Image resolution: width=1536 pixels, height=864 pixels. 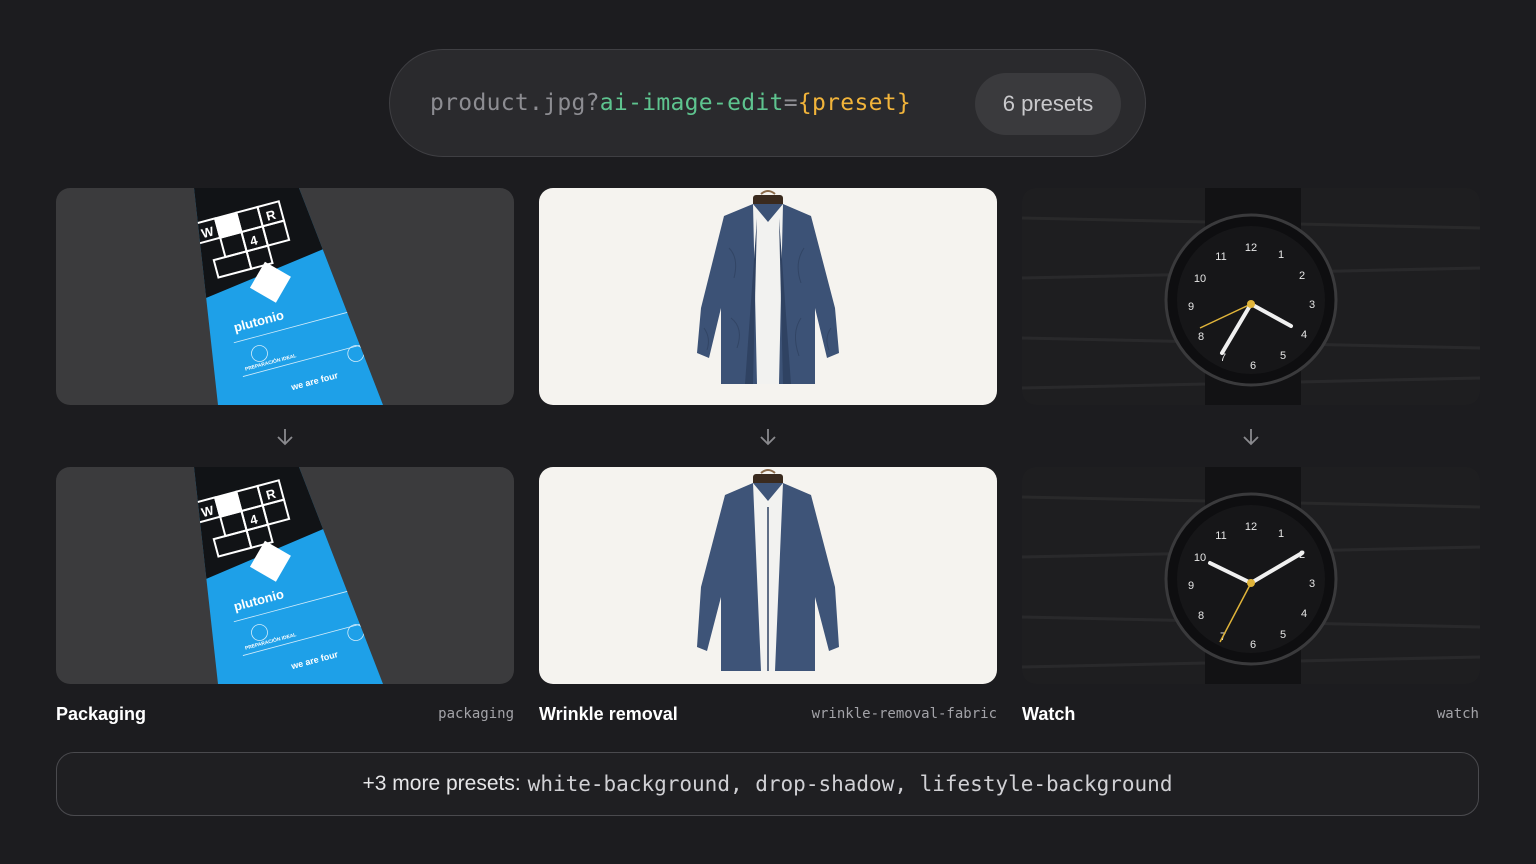 I want to click on preset-label-packaging: Packaging, so click(x=101, y=714).